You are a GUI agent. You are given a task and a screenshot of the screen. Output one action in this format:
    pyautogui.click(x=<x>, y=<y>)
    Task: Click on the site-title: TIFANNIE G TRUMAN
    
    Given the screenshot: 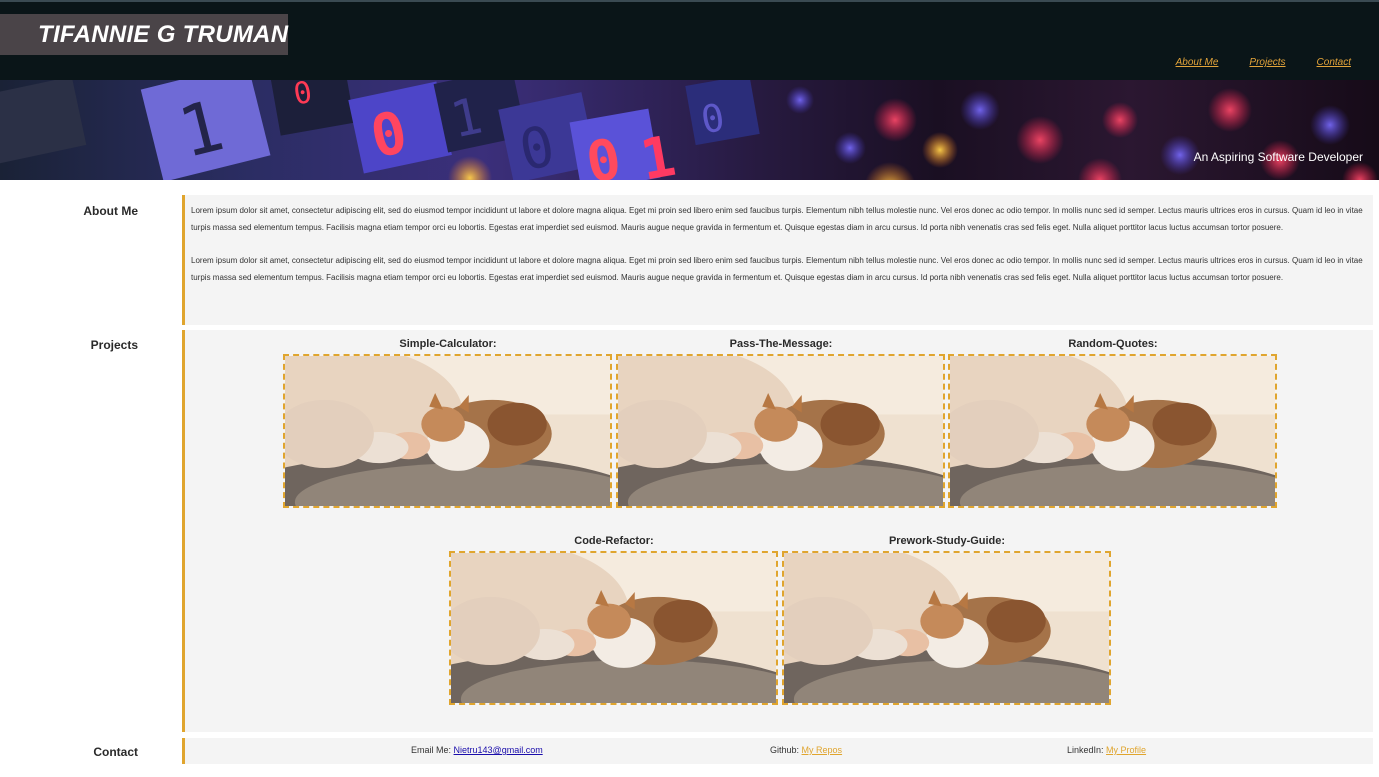 What is the action you would take?
    pyautogui.click(x=163, y=34)
    